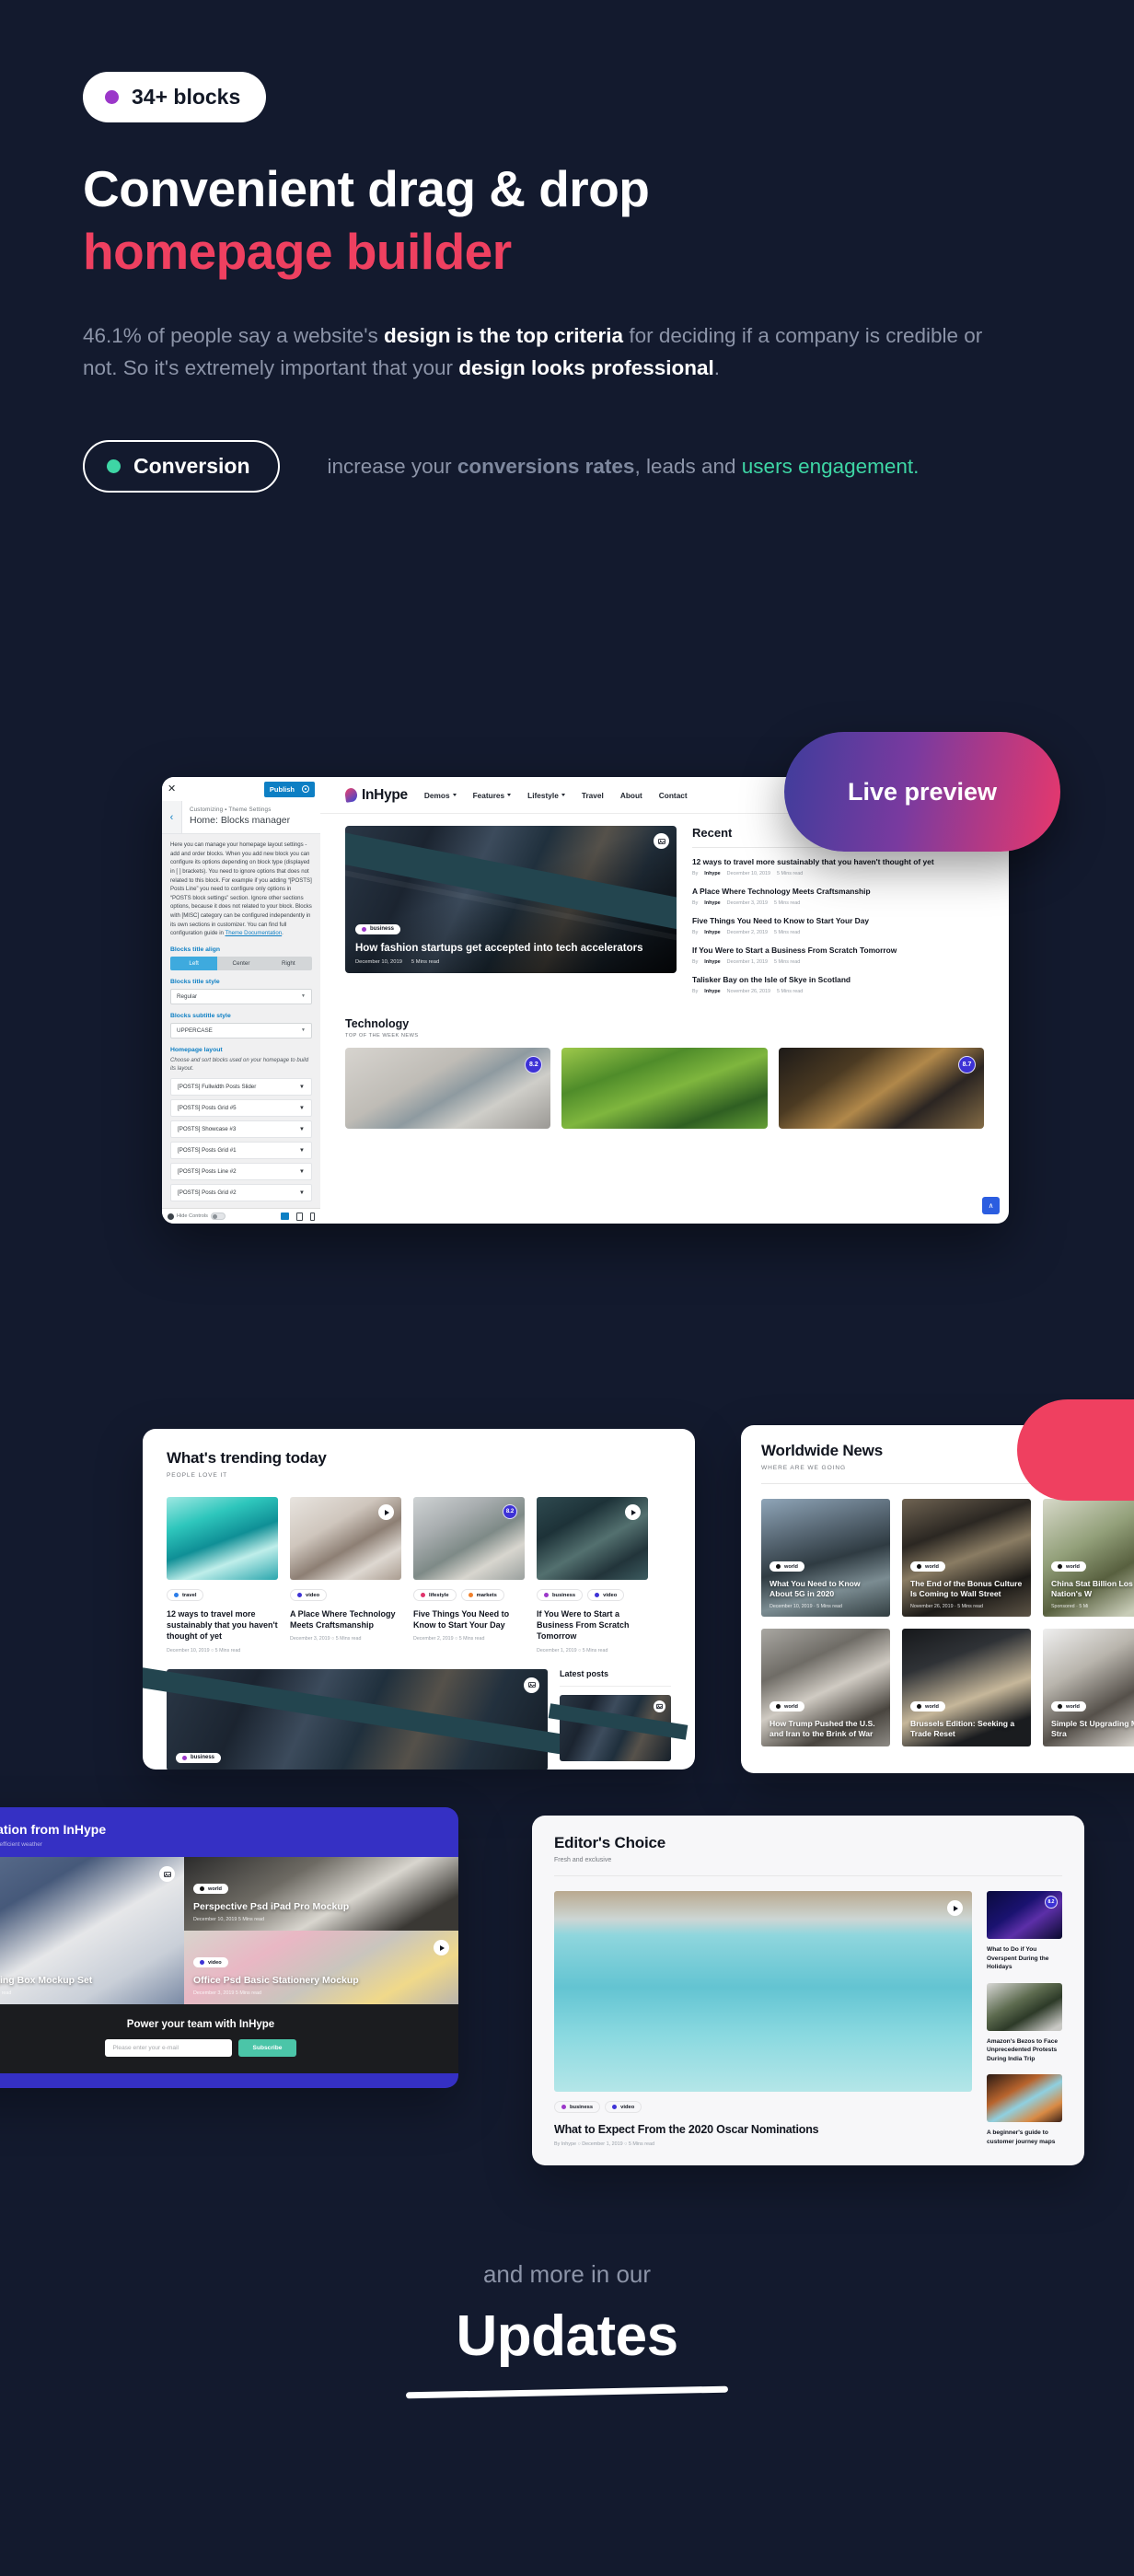 This screenshot has width=1134, height=2576. I want to click on layout-block-item: [POSTS] Fullwidth Posts Slider ▼, so click(241, 1086).